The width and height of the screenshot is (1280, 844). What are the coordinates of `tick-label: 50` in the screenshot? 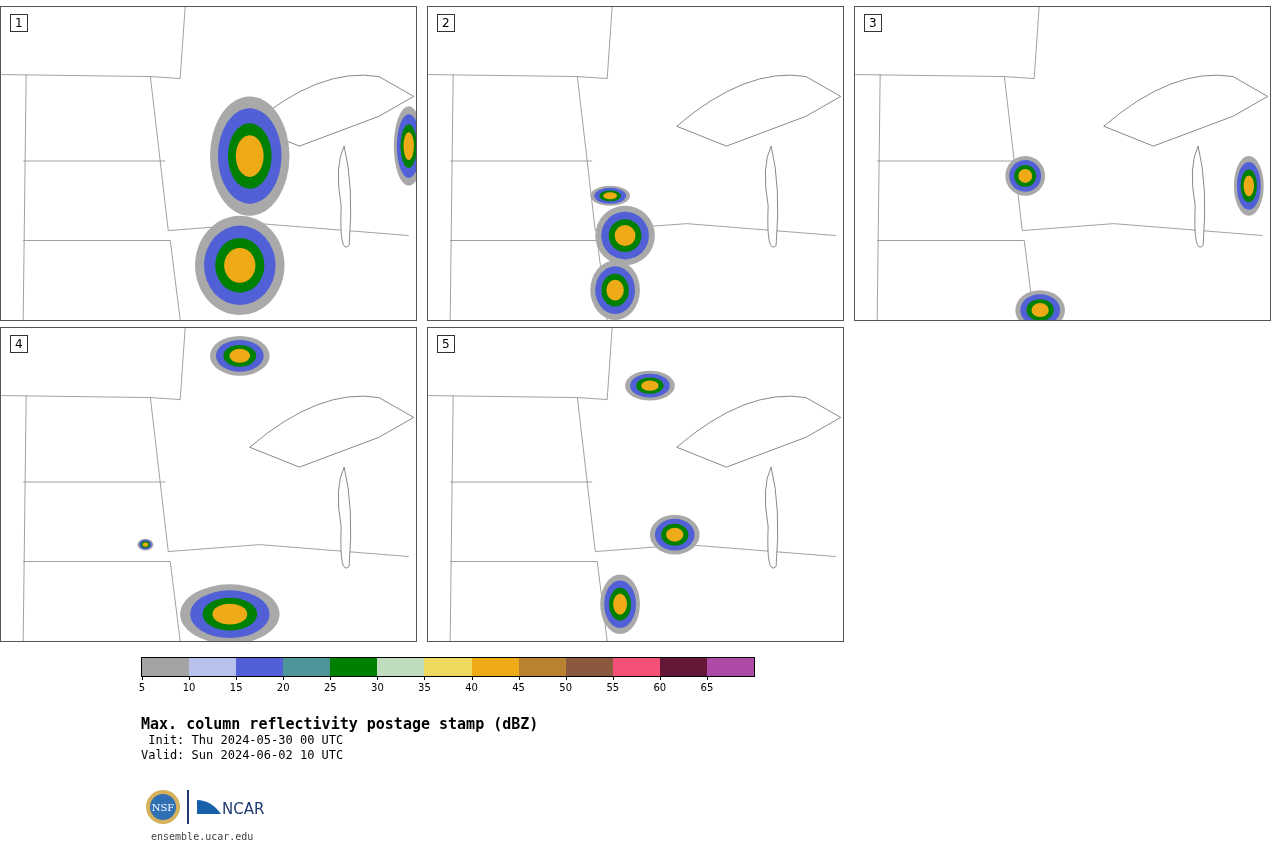 It's located at (566, 687).